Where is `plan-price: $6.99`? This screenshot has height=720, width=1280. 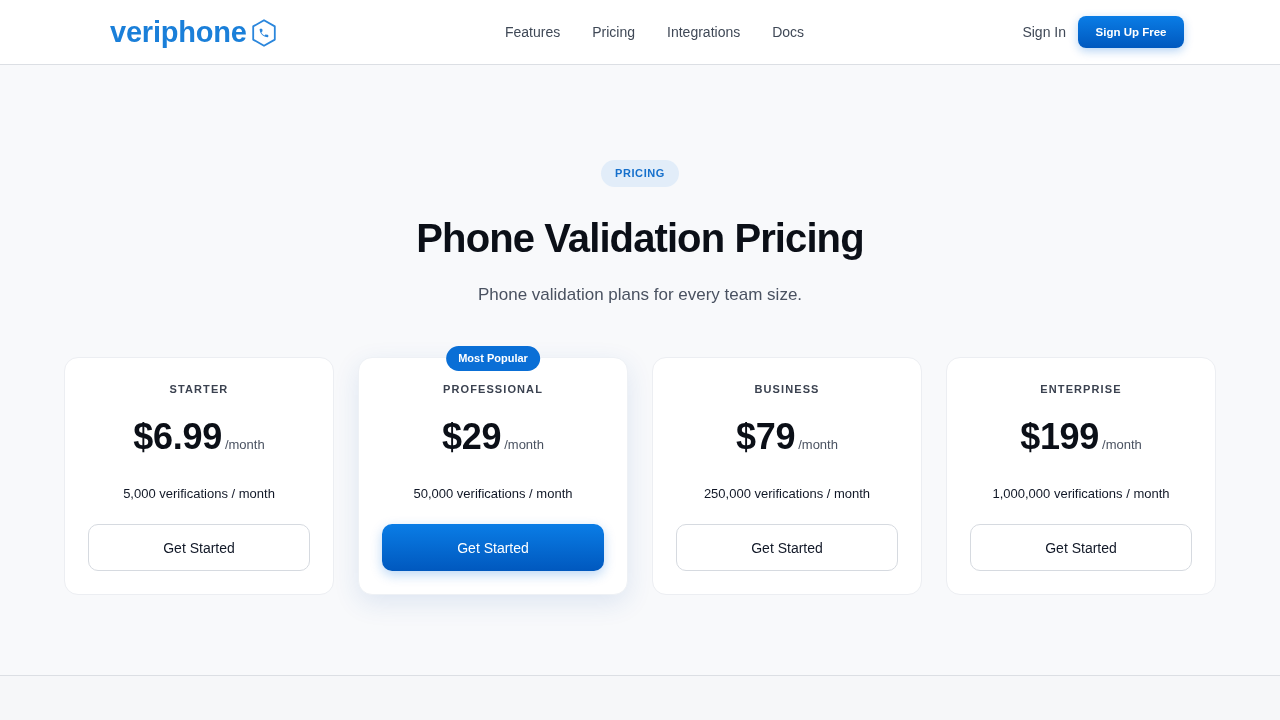
plan-price: $6.99 is located at coordinates (177, 437).